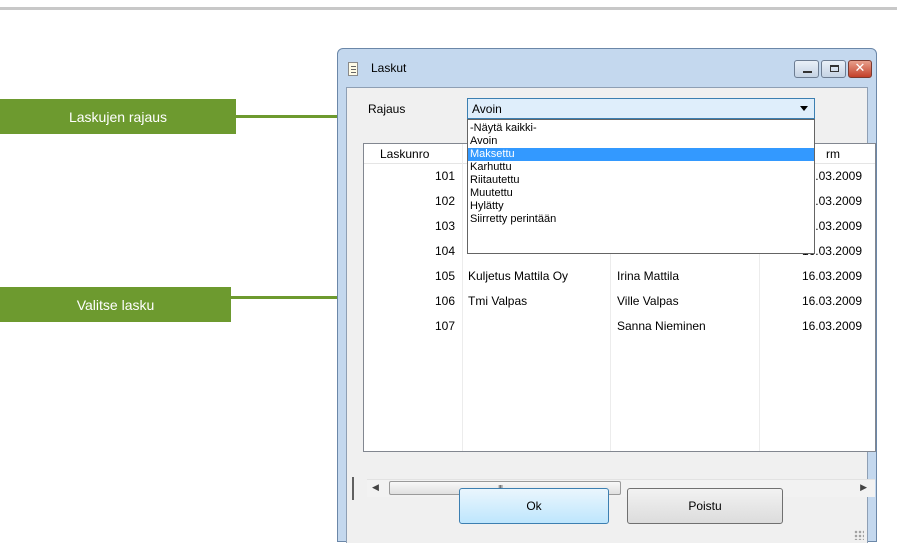  I want to click on close-icon: ✕, so click(860, 68).